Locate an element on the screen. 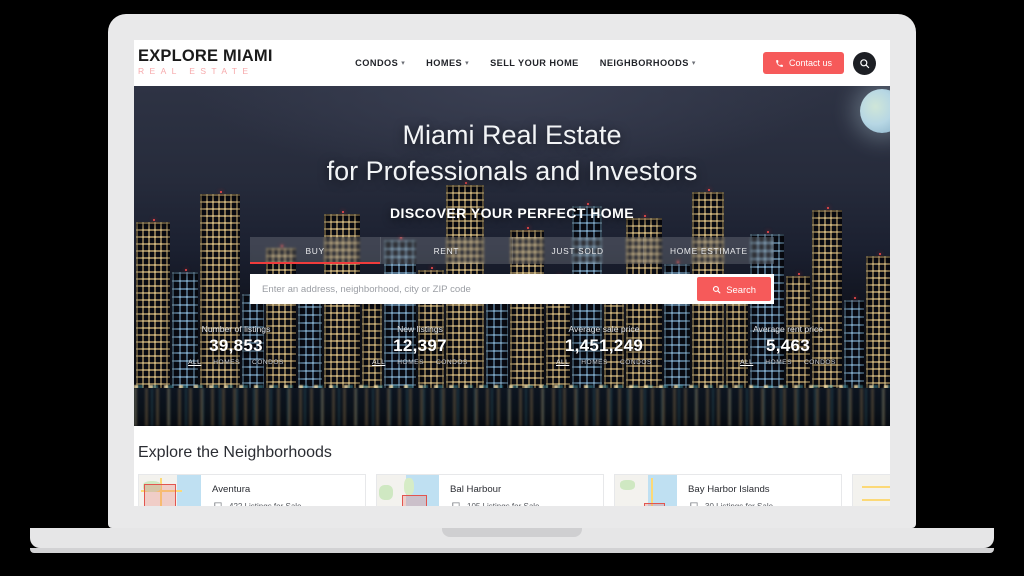 This screenshot has width=1024, height=576. laptop-base is located at coordinates (512, 538).